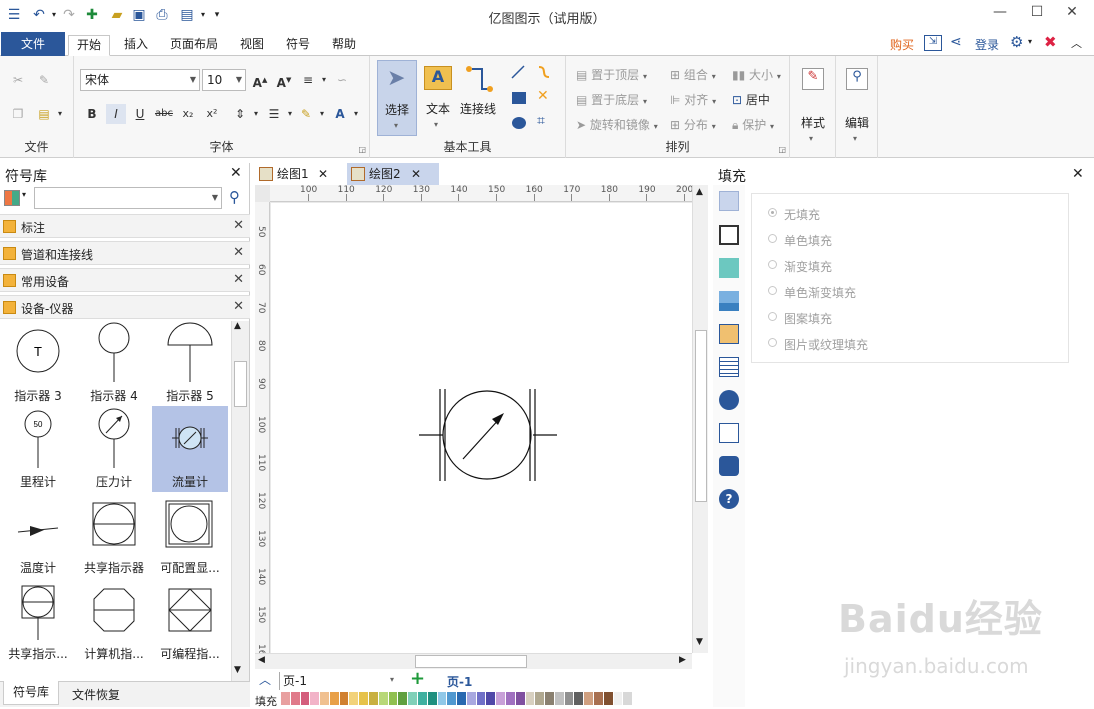 This screenshot has width=1094, height=709. I want to click on share-window-icon: ⇲, so click(933, 43).